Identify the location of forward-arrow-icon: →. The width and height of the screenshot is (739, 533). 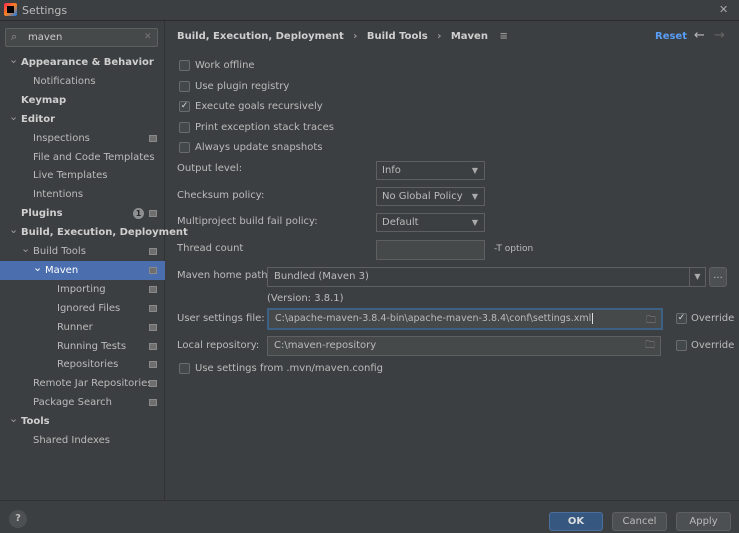
(719, 35).